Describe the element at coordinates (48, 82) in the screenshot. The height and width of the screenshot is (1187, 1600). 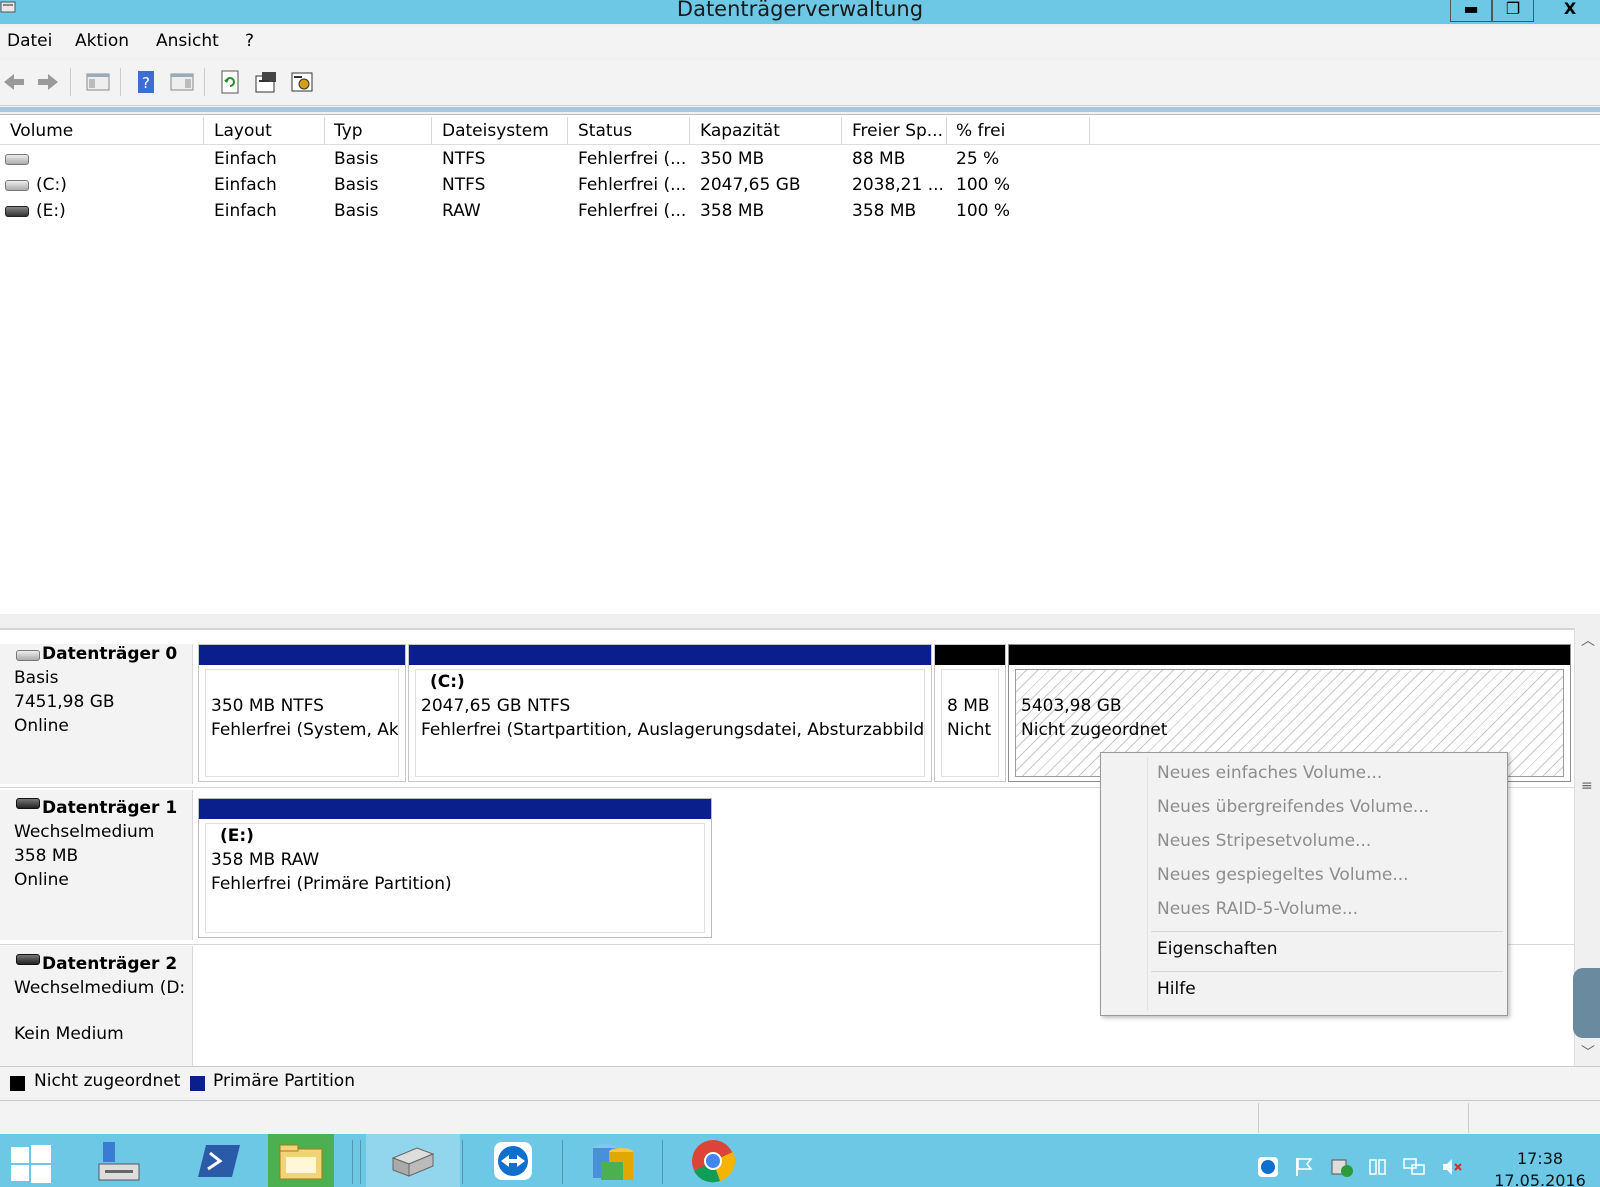
I see `forward-arrow-icon` at that location.